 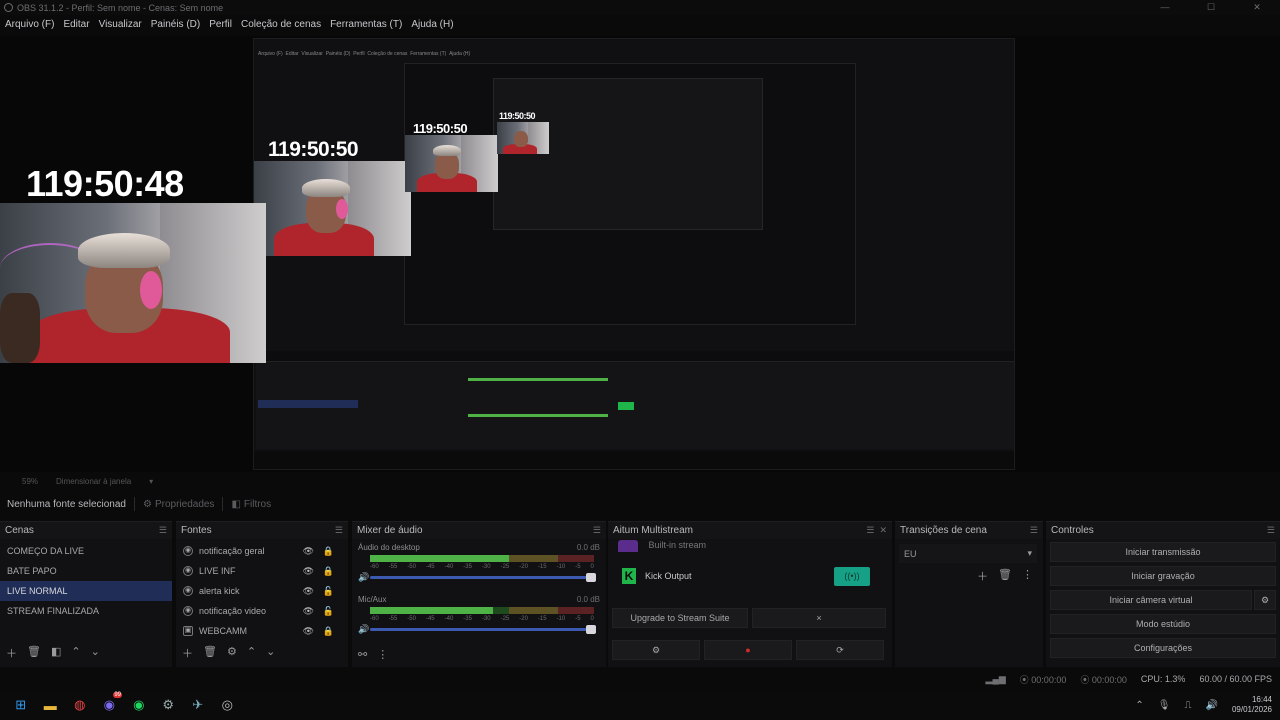 What do you see at coordinates (1188, 705) in the screenshot?
I see `network-icon: ⎍` at bounding box center [1188, 705].